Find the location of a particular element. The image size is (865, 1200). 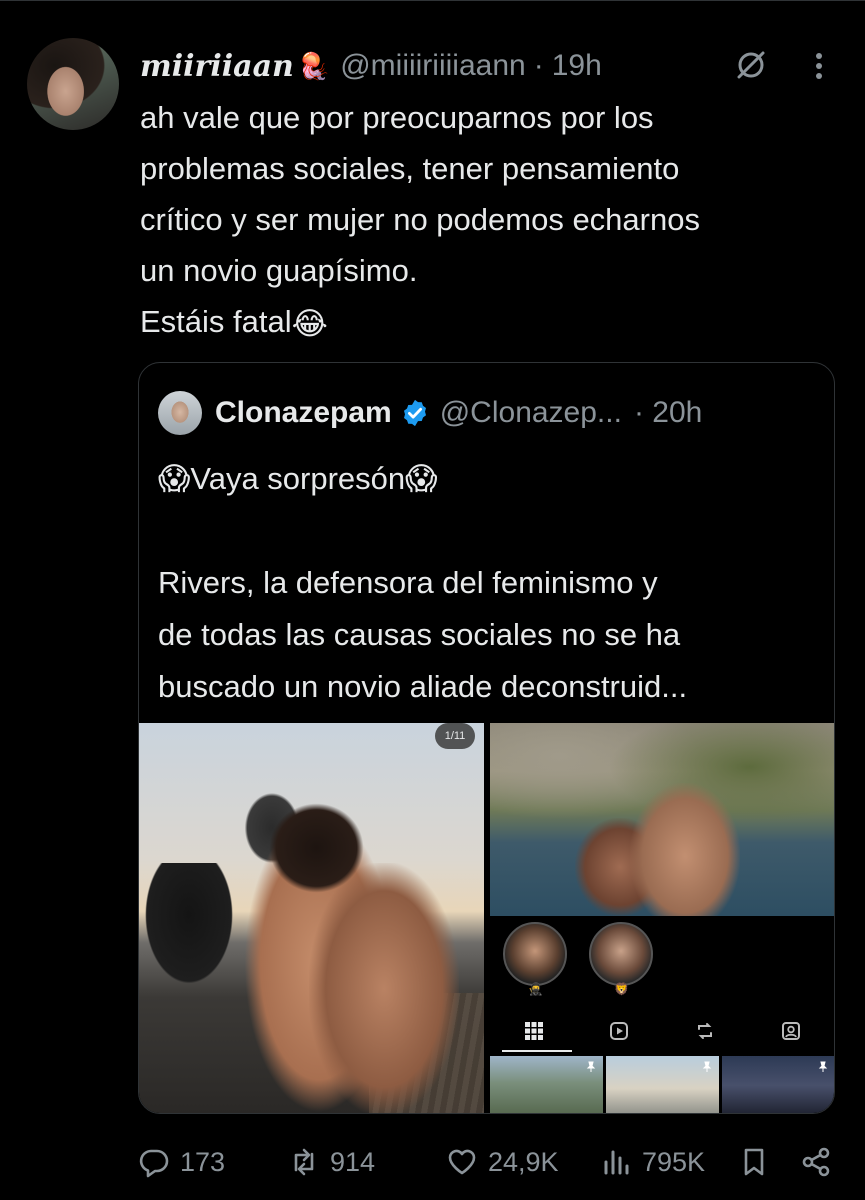

author-avatar is located at coordinates (73, 84).